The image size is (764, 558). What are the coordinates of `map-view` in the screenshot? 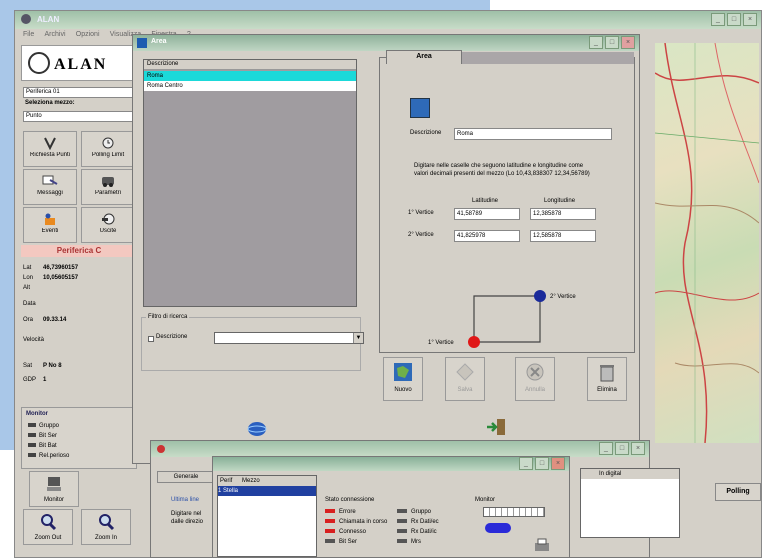 It's located at (707, 243).